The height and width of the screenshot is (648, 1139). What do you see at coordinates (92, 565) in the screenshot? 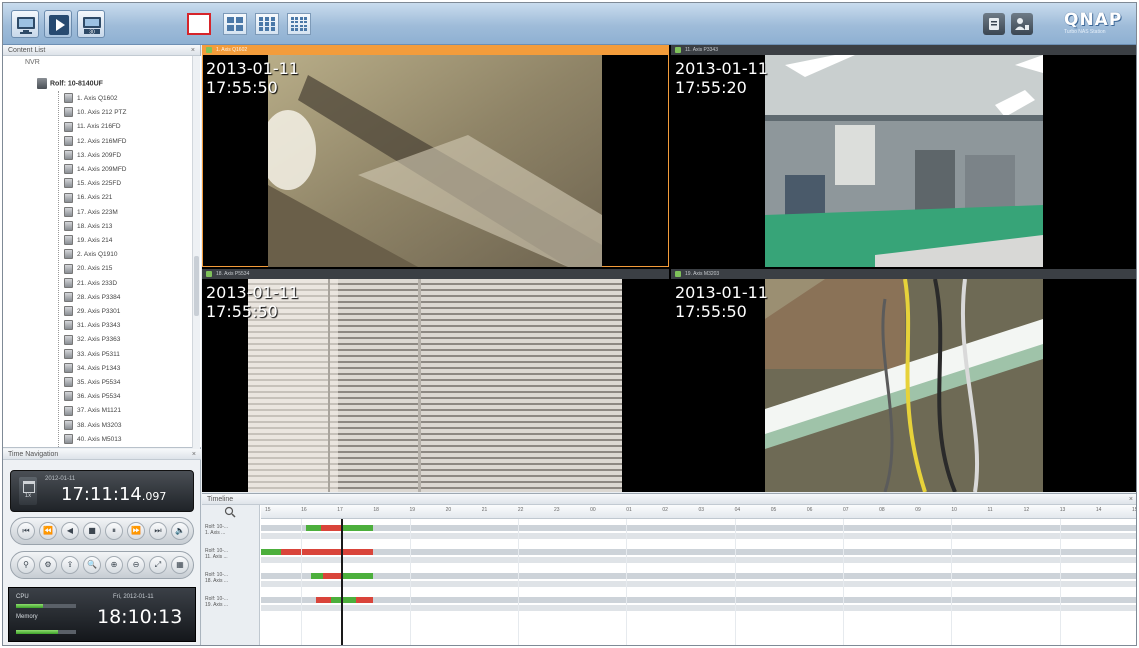
I see `search-button: 🔍` at bounding box center [92, 565].